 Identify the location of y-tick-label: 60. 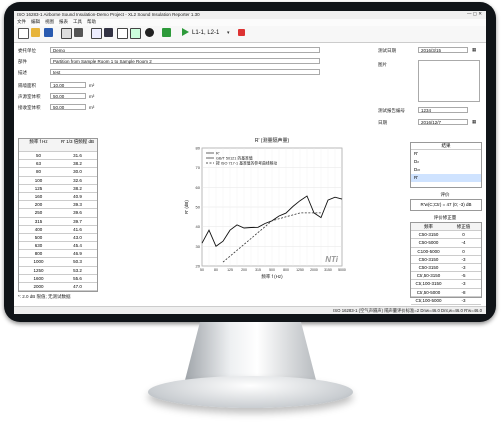
(198, 187).